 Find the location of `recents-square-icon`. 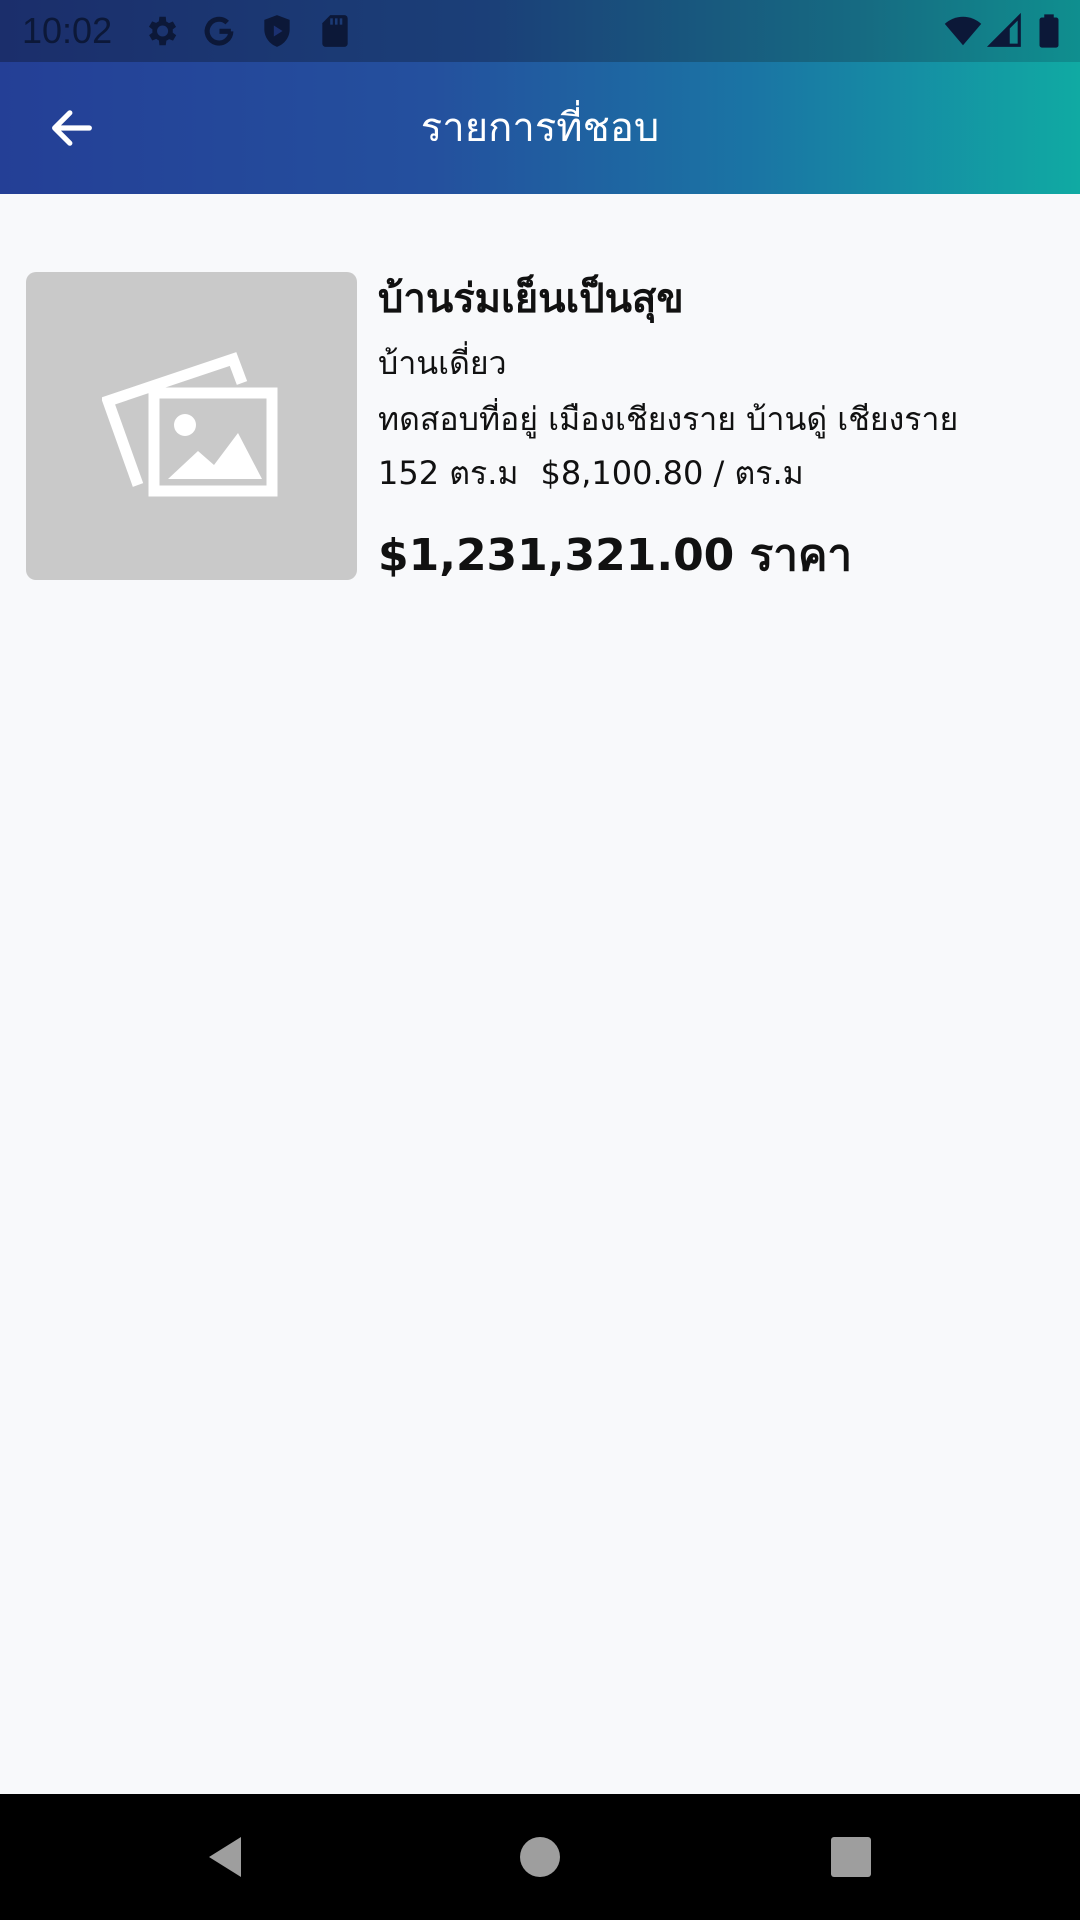

recents-square-icon is located at coordinates (851, 1857).